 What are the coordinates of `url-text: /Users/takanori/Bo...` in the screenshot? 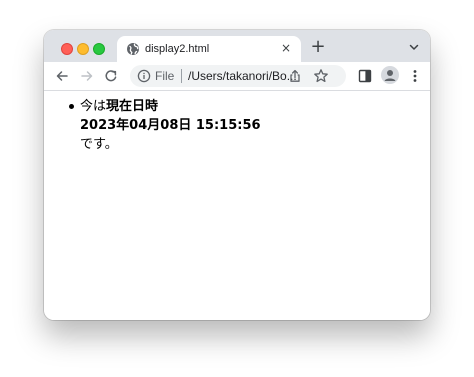 It's located at (242, 76).